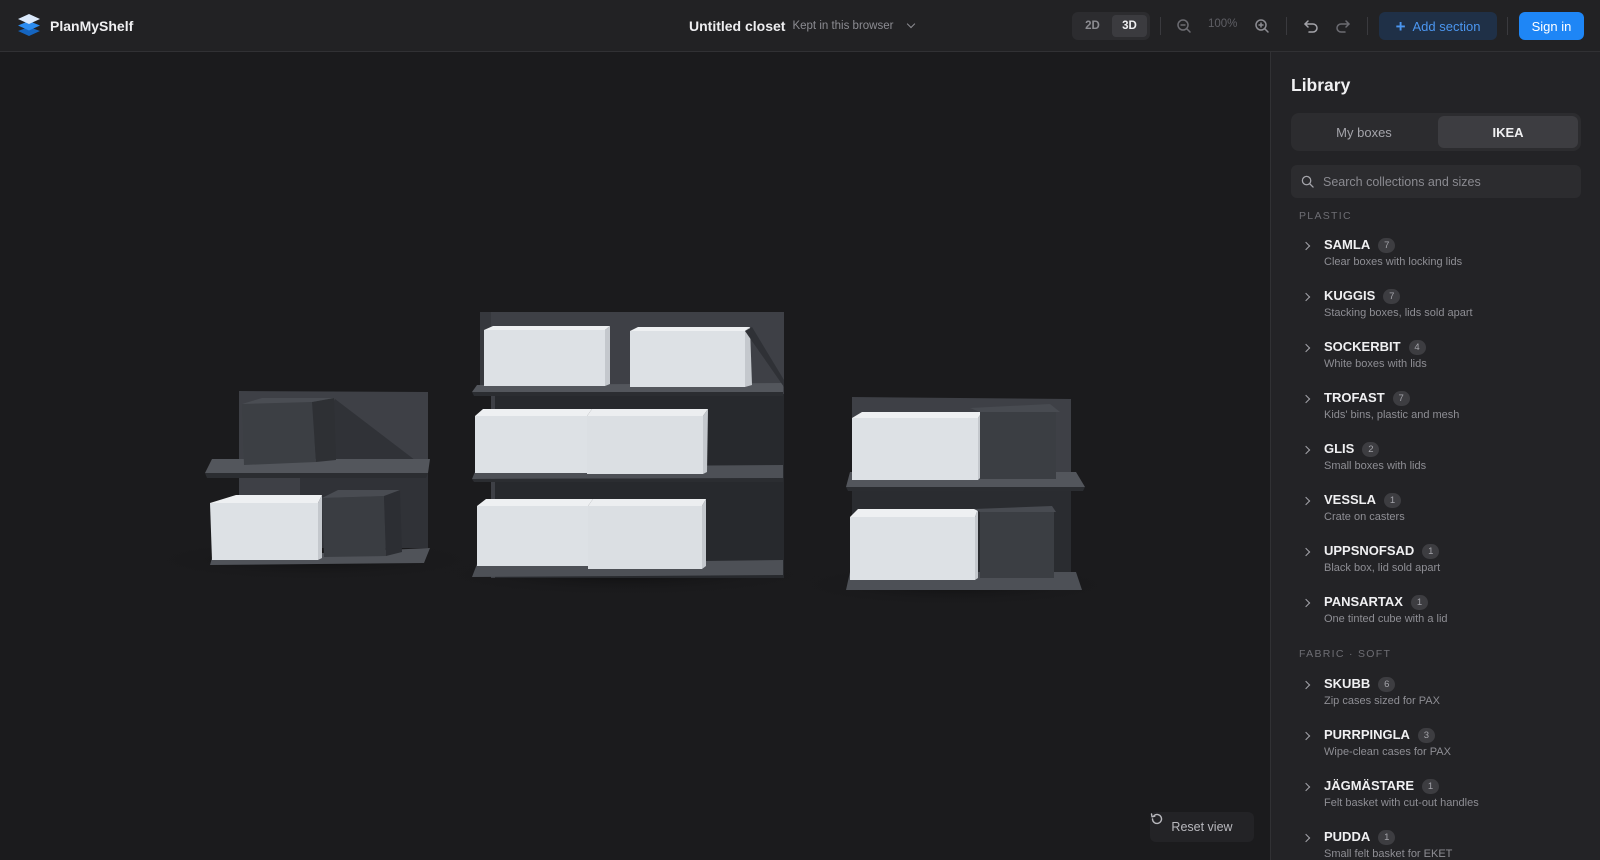 The height and width of the screenshot is (860, 1600). Describe the element at coordinates (1156, 819) in the screenshot. I see `rotate-ccw-icon` at that location.